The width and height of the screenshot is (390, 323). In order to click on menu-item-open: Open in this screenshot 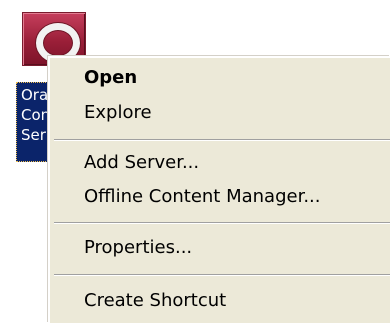, I will do `click(110, 78)`.